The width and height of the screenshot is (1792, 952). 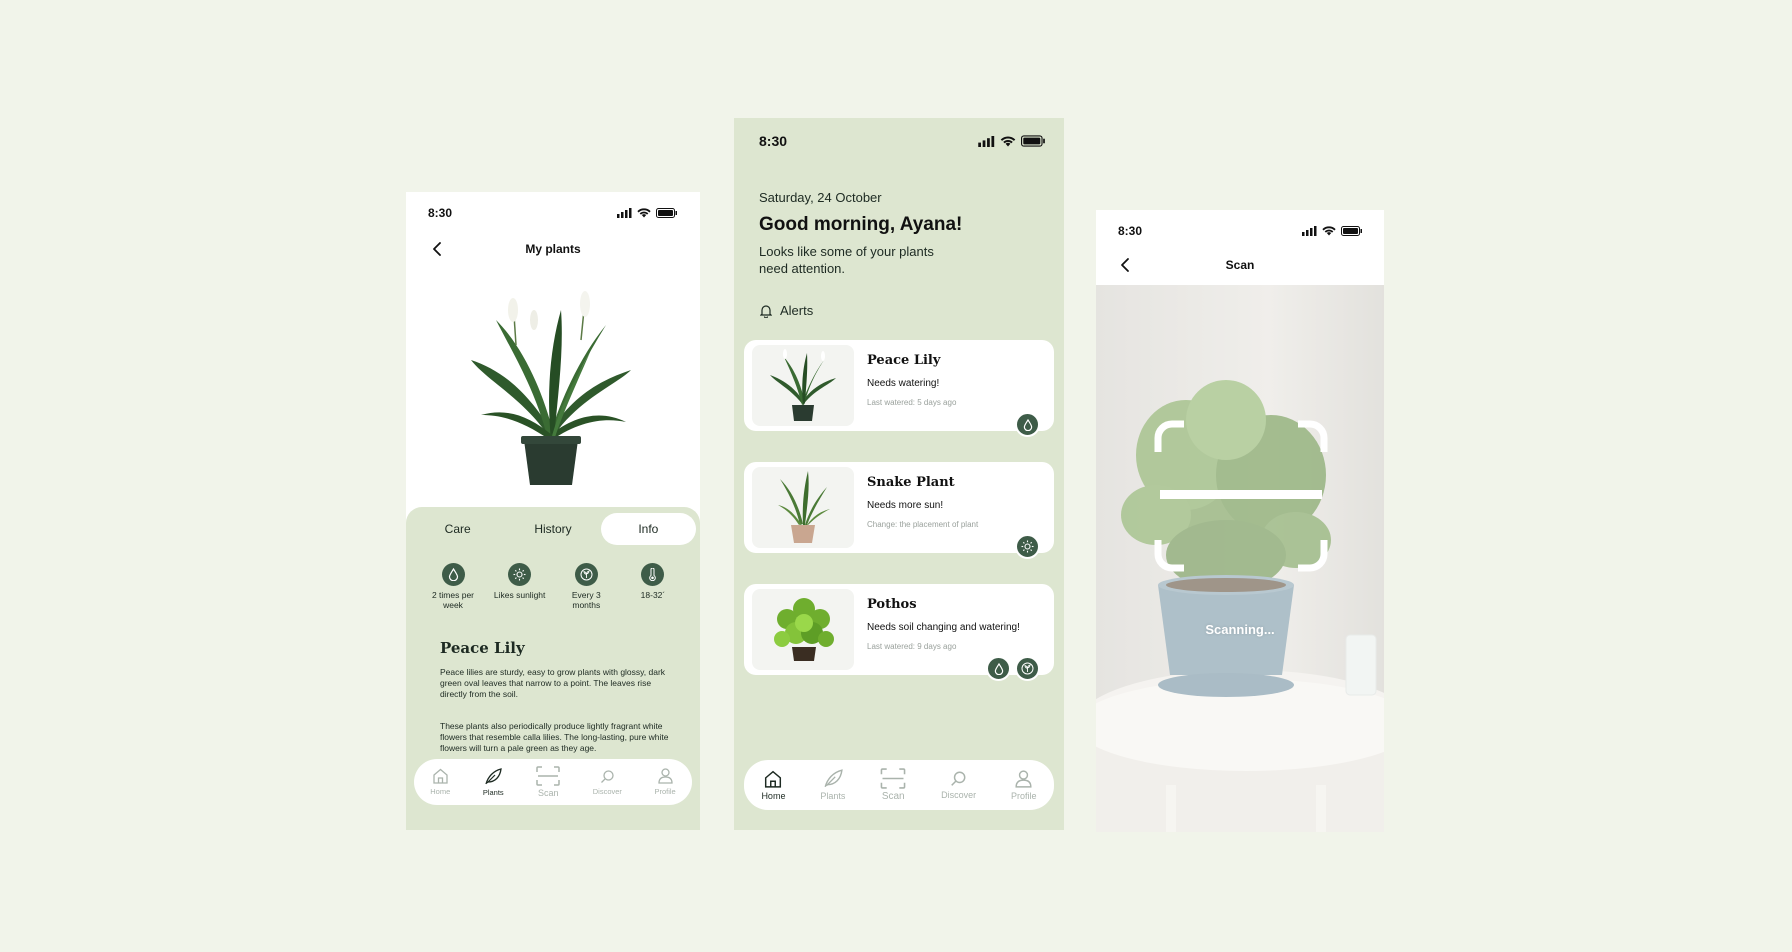 I want to click on tab-care: Care, so click(x=457, y=529).